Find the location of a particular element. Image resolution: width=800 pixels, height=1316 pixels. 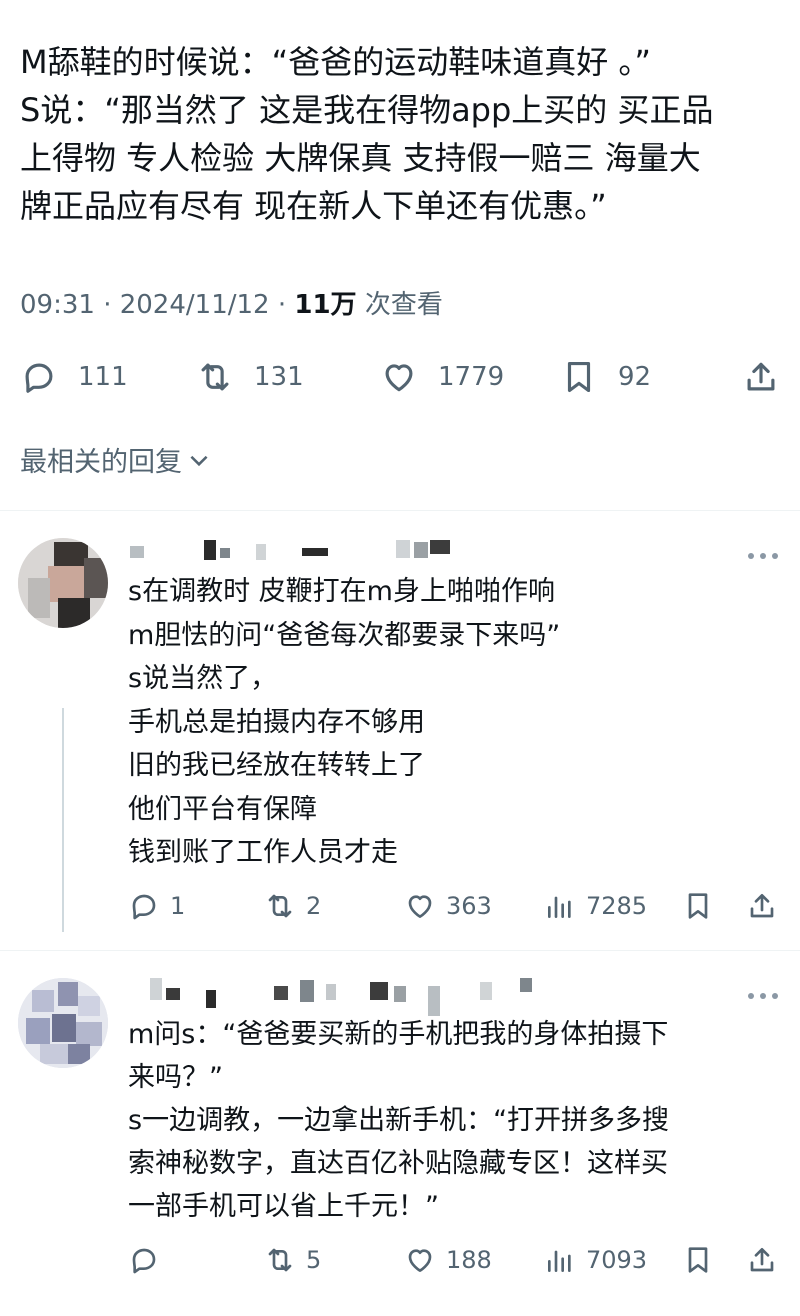

post-timestamp: 09:31 · 2024/11/12 · is located at coordinates (157, 305).